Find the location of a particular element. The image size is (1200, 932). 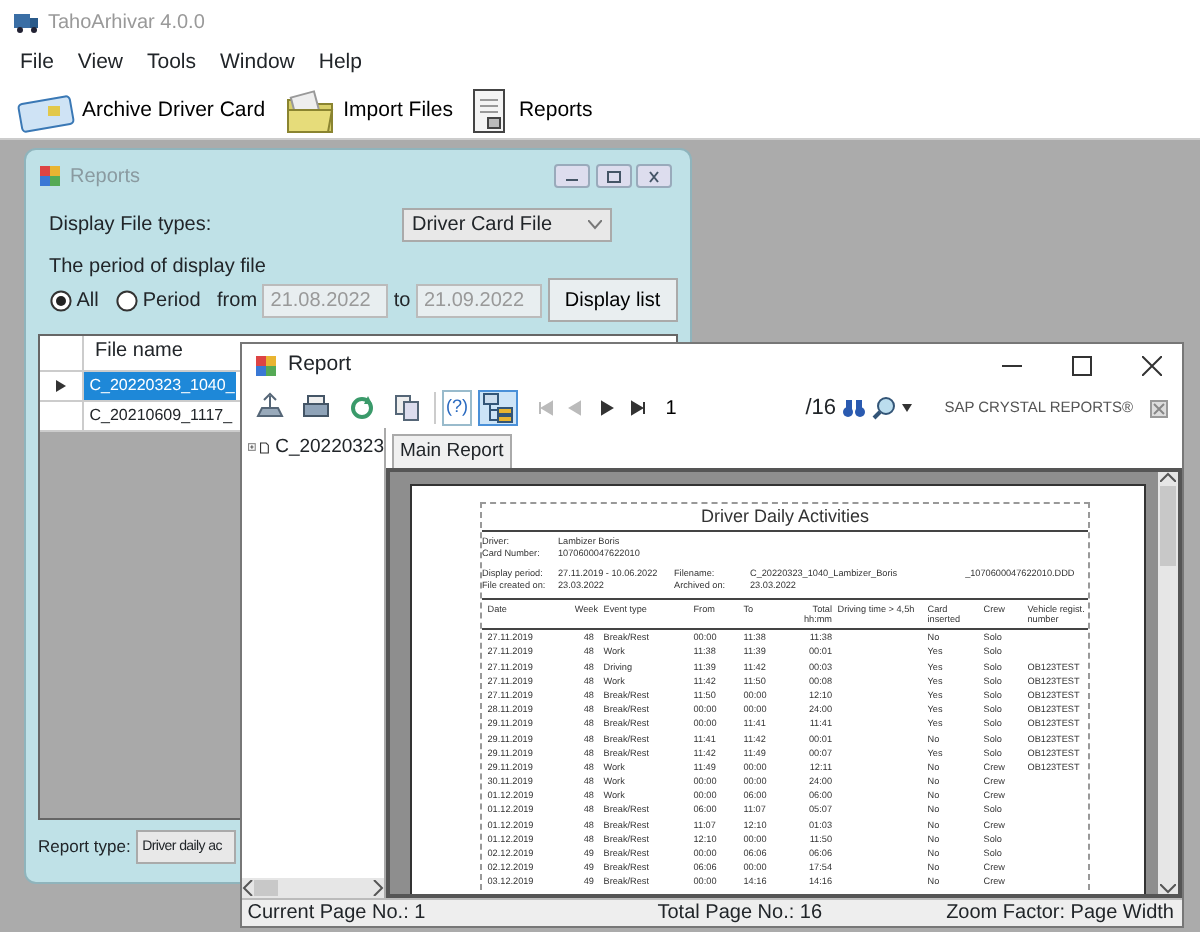

field-label: Report type: is located at coordinates (84, 847).